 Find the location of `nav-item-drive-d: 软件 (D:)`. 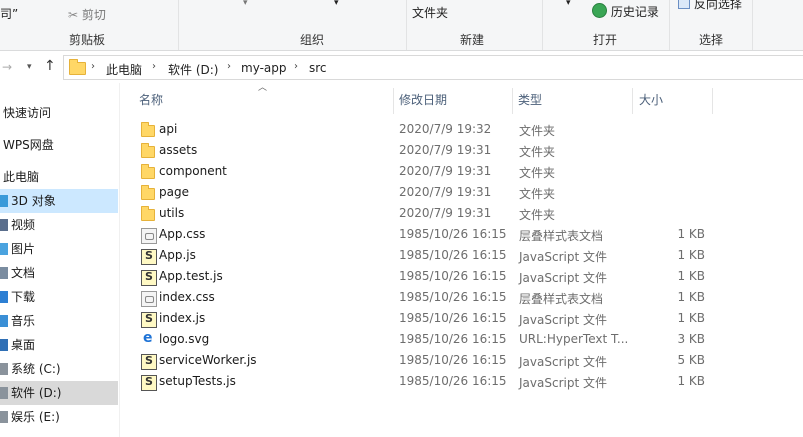

nav-item-drive-d: 软件 (D:) is located at coordinates (59, 393).